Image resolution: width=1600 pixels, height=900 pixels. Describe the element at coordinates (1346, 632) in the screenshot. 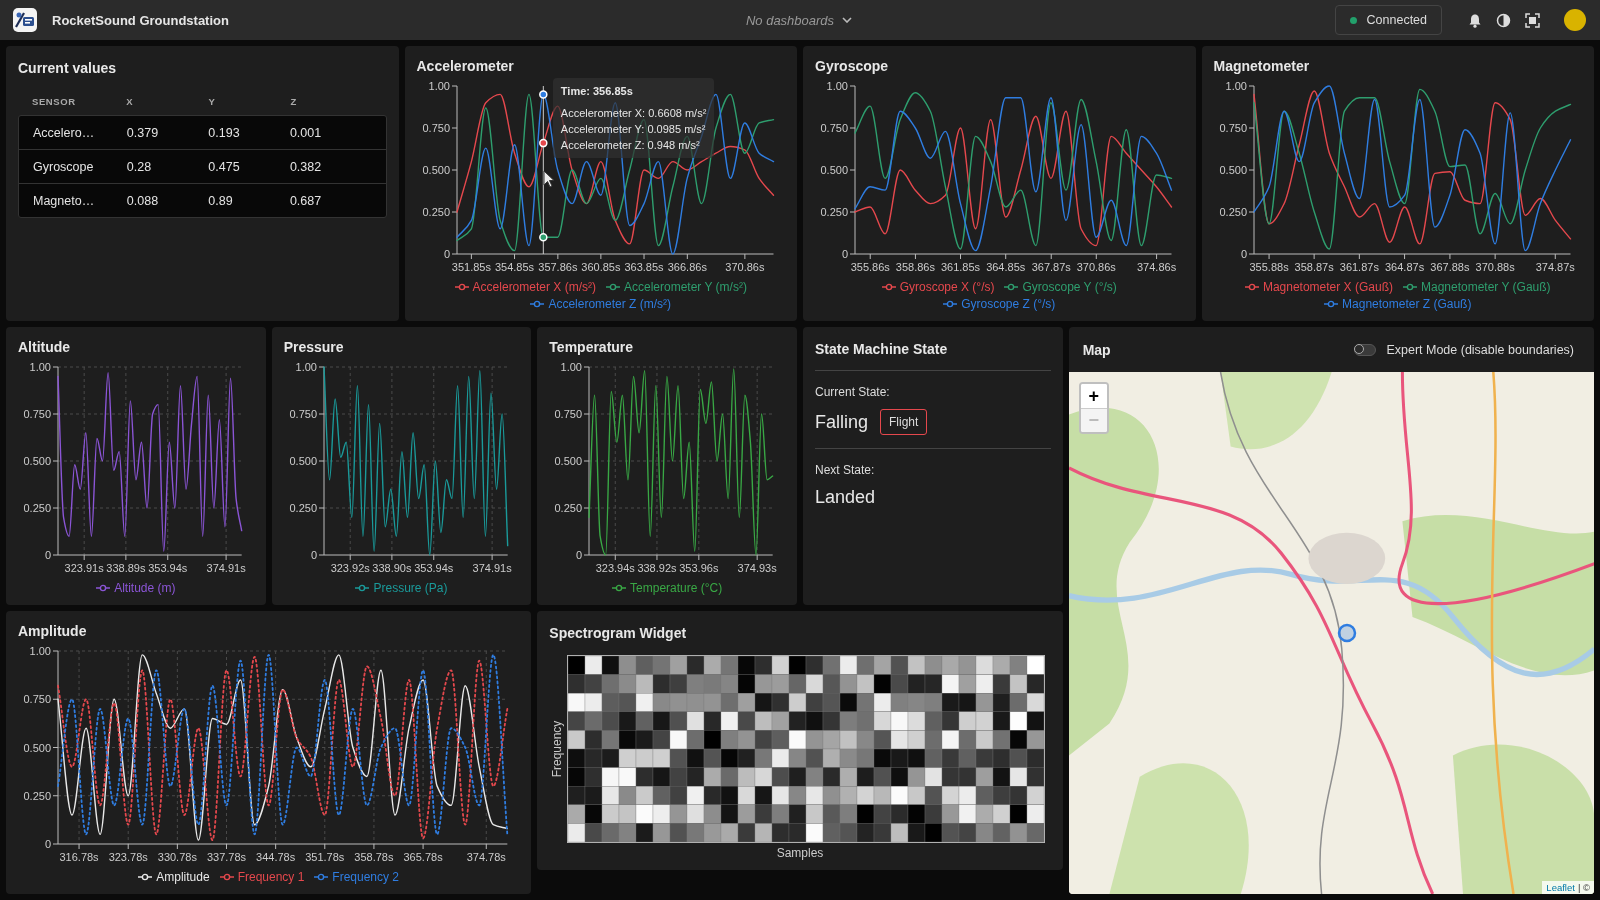

I see `location-marker-icon` at that location.